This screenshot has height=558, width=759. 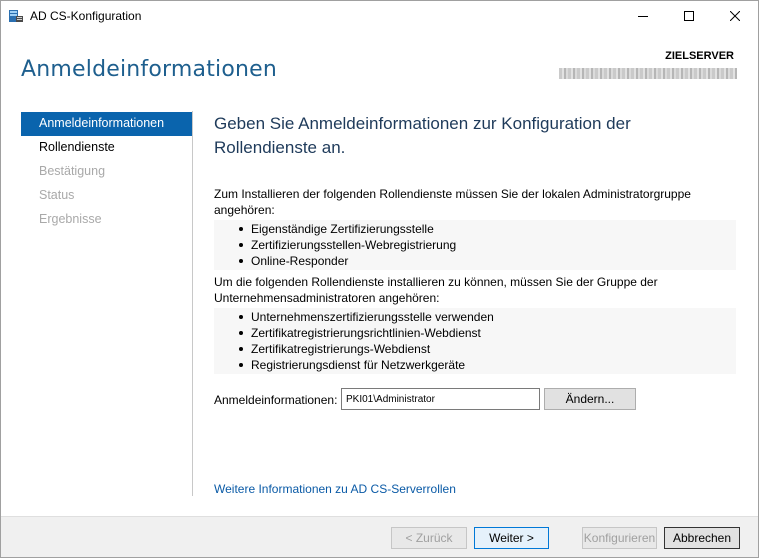 What do you see at coordinates (511, 538) in the screenshot?
I see `next-button: Weiter >` at bounding box center [511, 538].